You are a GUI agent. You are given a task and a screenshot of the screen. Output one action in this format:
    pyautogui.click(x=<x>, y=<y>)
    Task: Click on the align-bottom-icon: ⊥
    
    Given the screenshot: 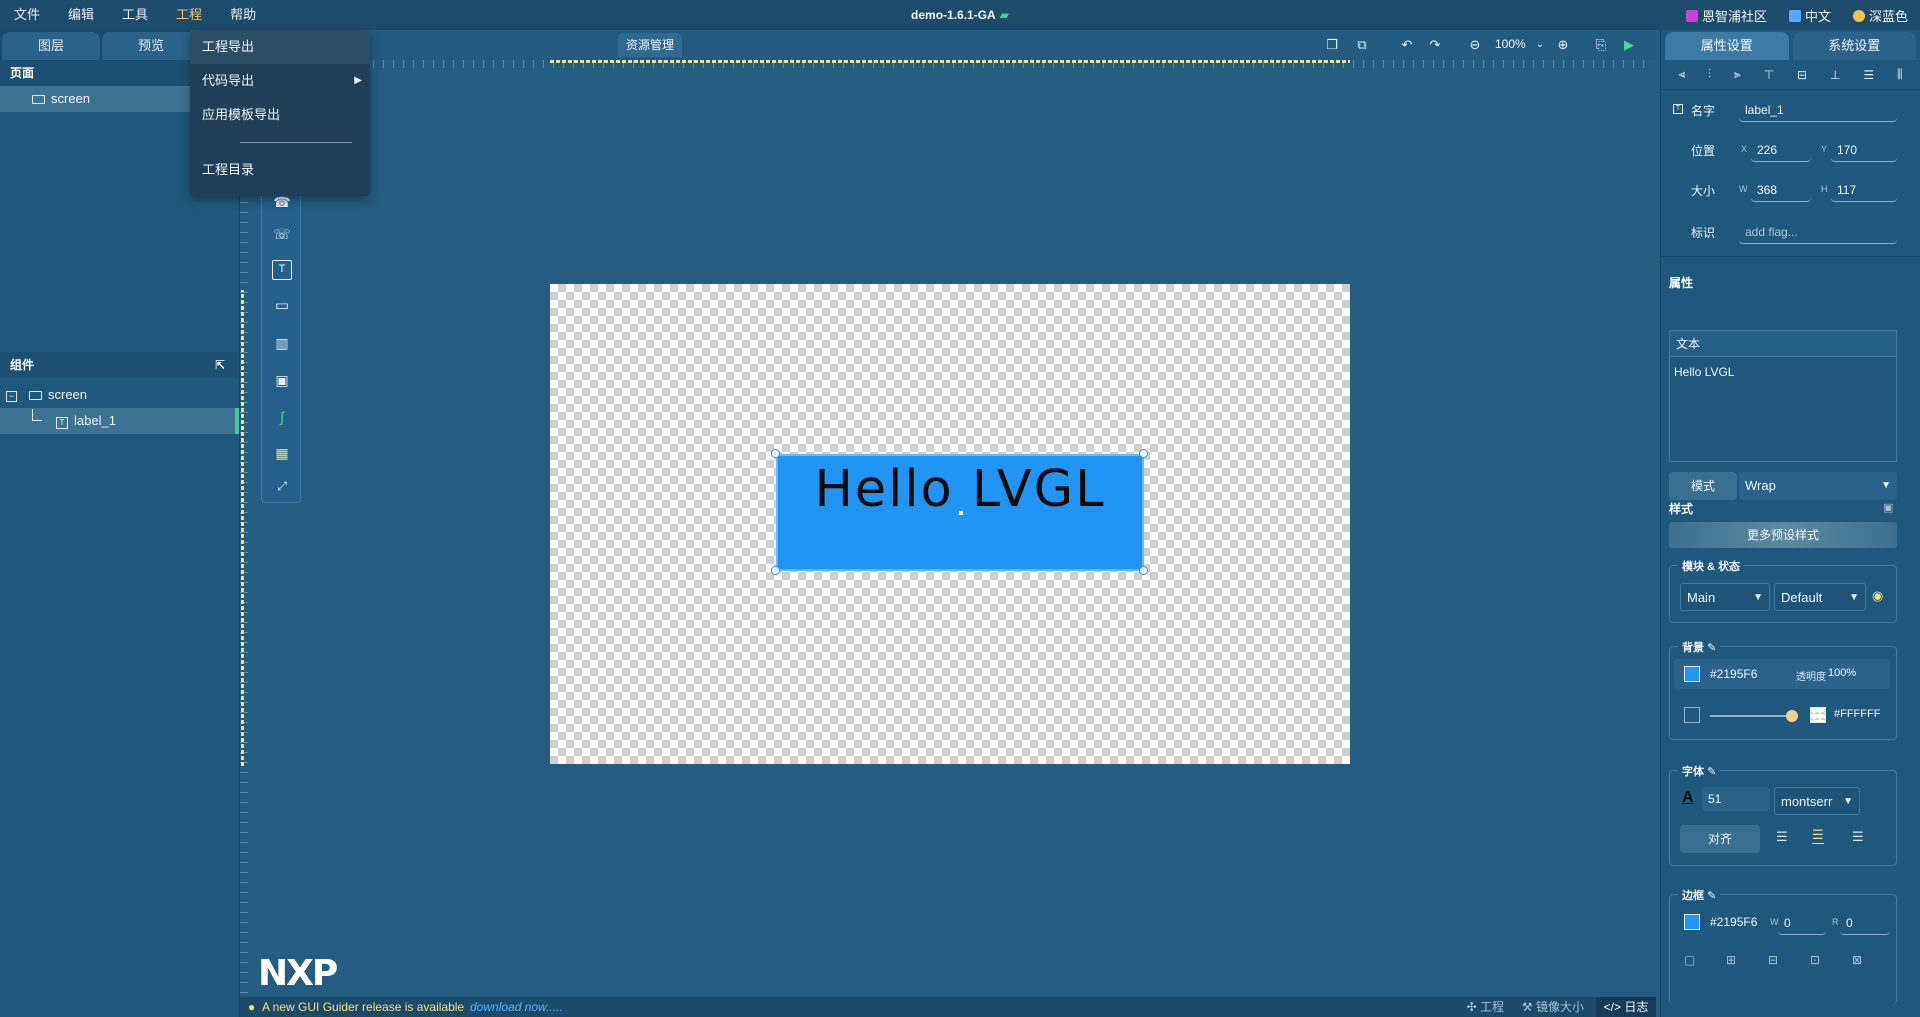 What is the action you would take?
    pyautogui.click(x=1835, y=75)
    